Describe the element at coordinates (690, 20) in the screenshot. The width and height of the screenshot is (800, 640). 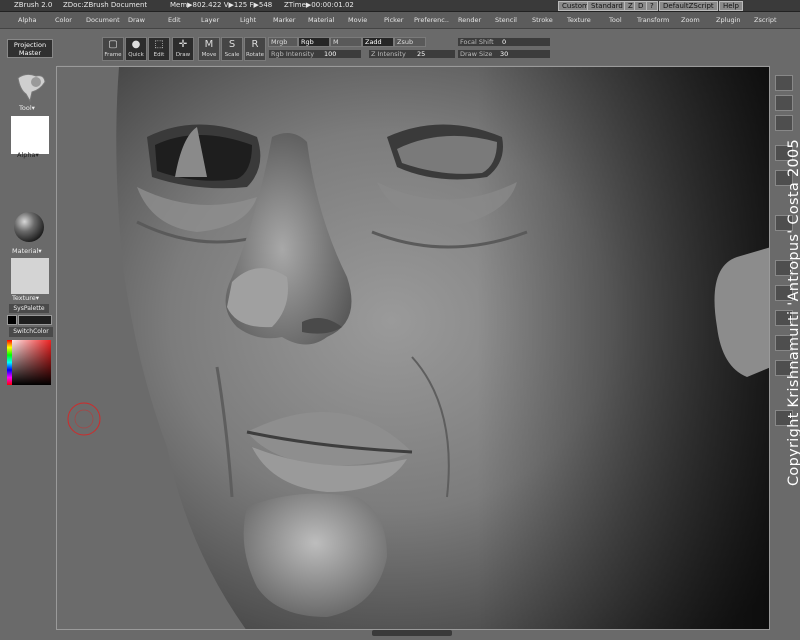
I see `menu-zoom: Zoom` at that location.